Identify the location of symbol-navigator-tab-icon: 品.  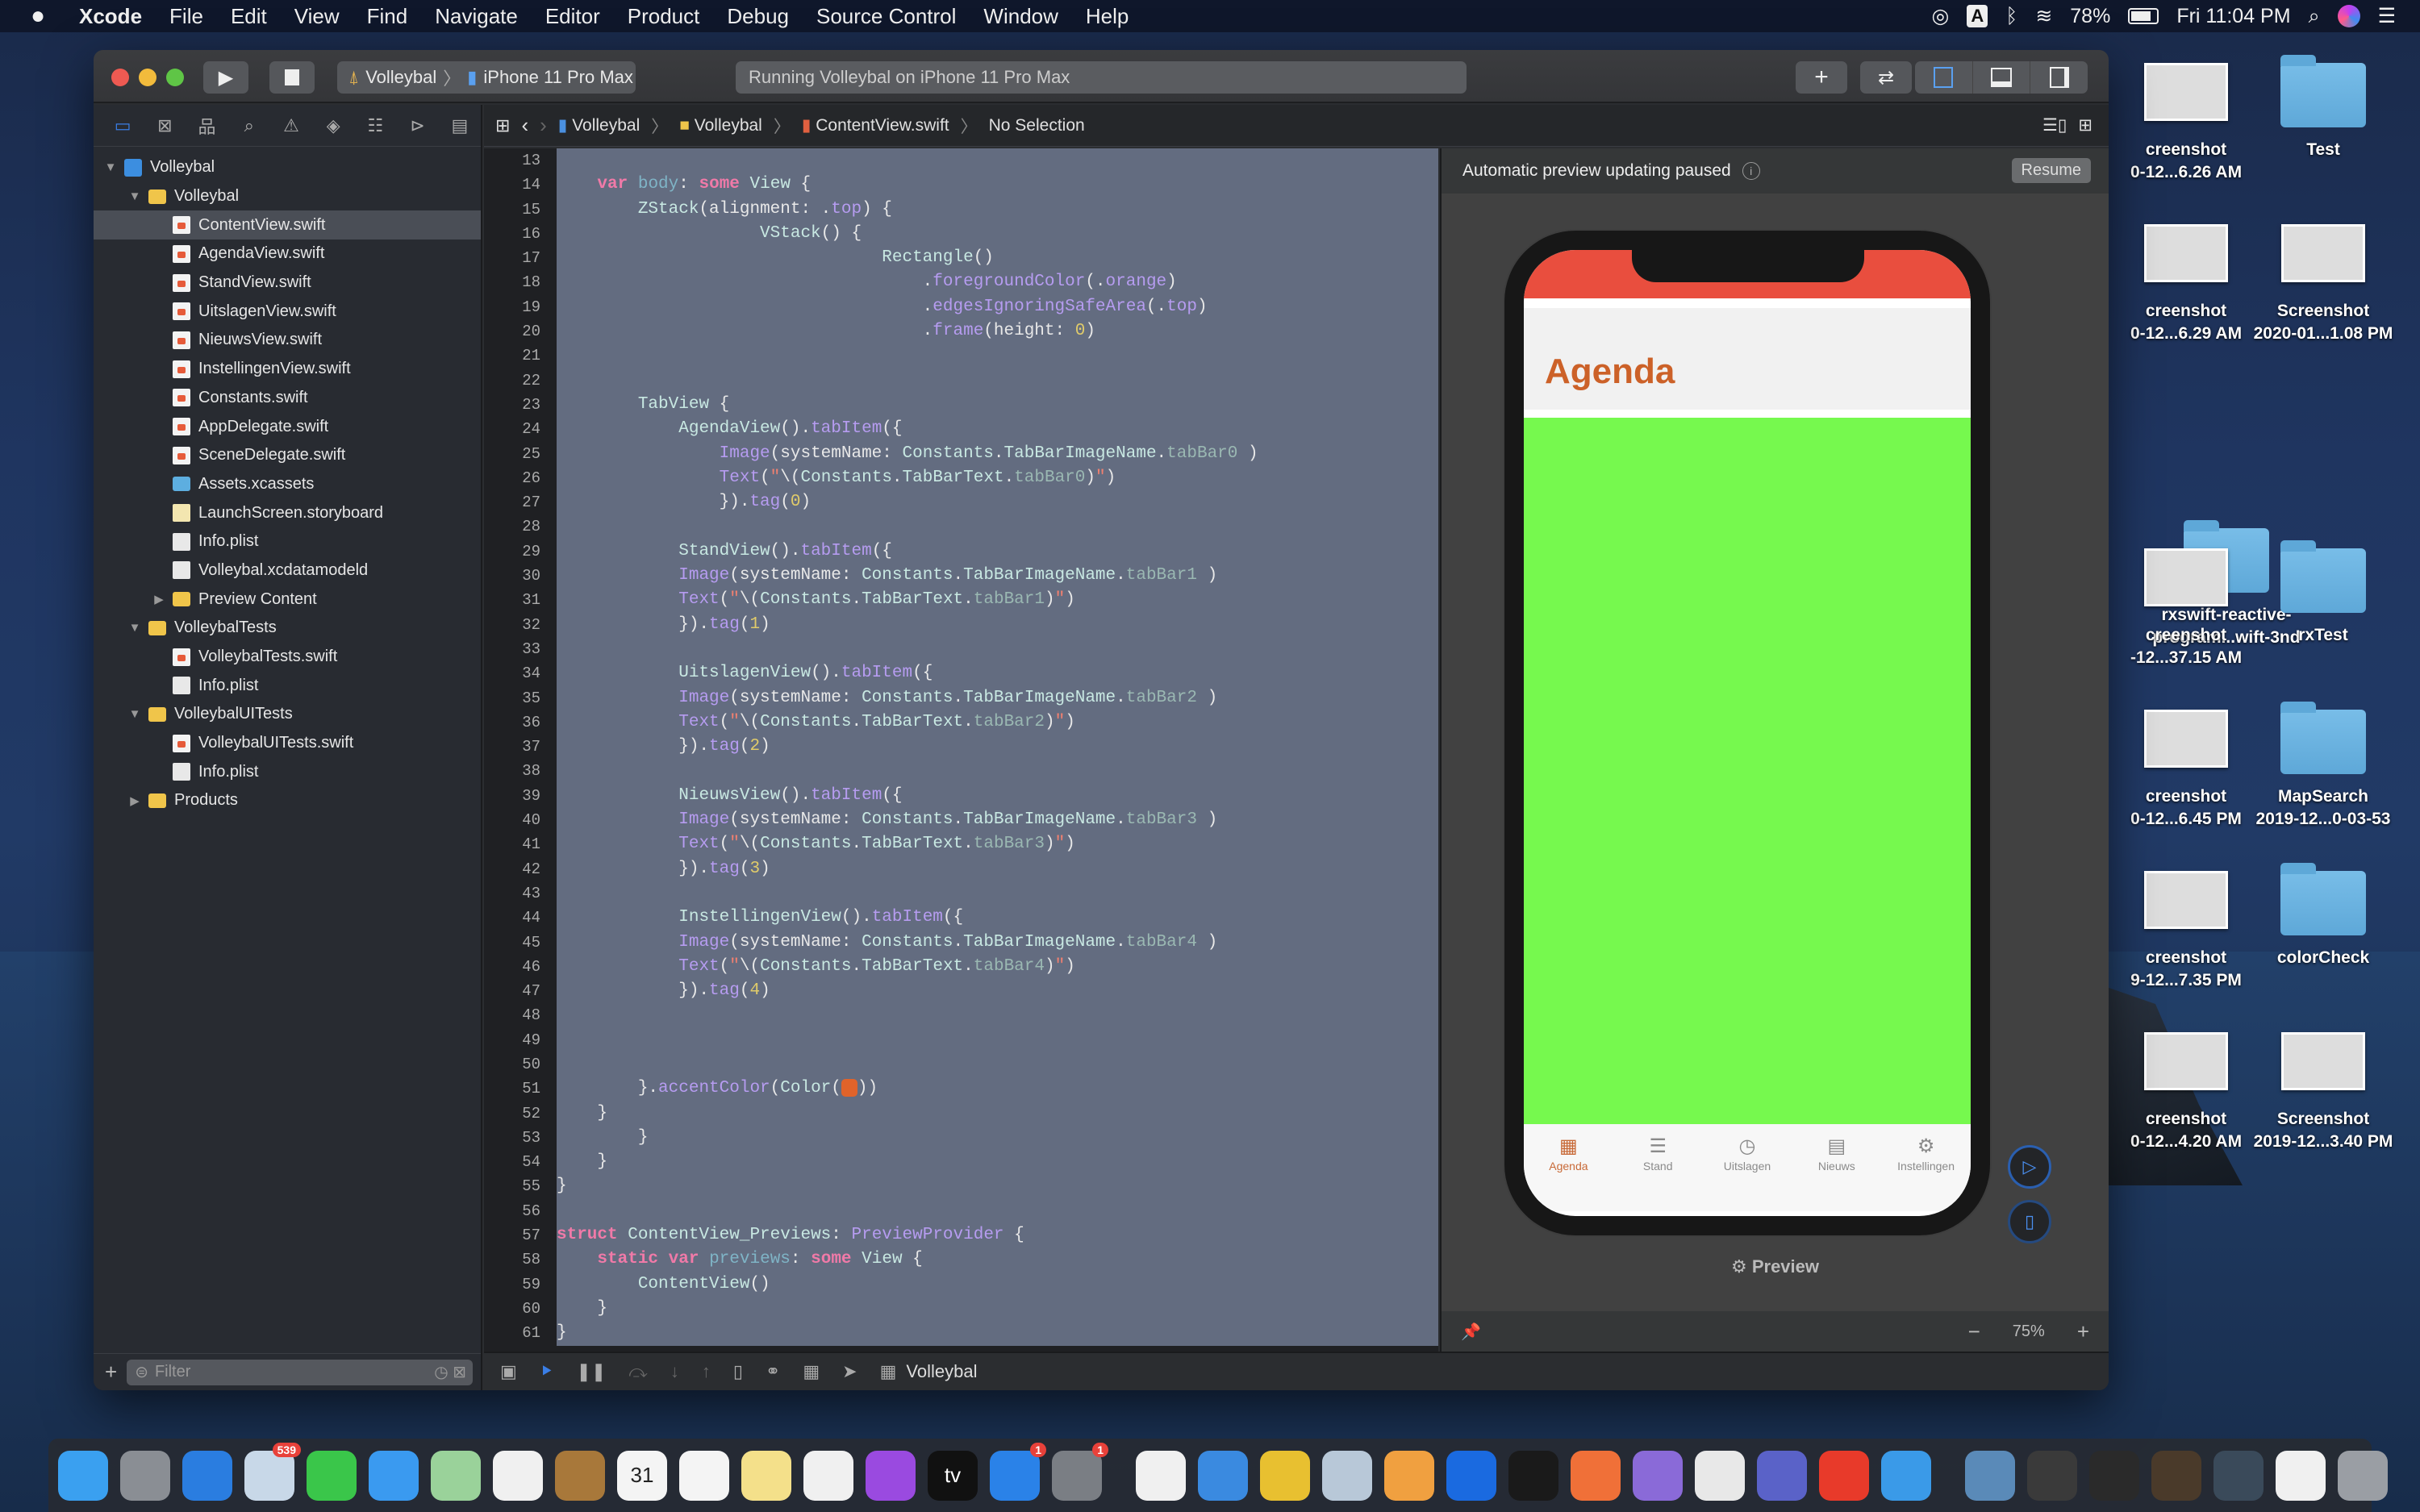
(206, 126).